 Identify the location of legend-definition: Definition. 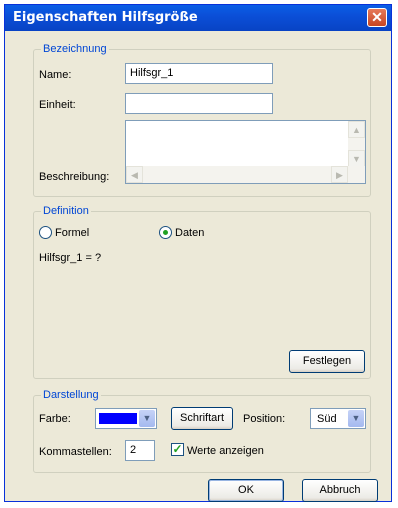
(66, 211).